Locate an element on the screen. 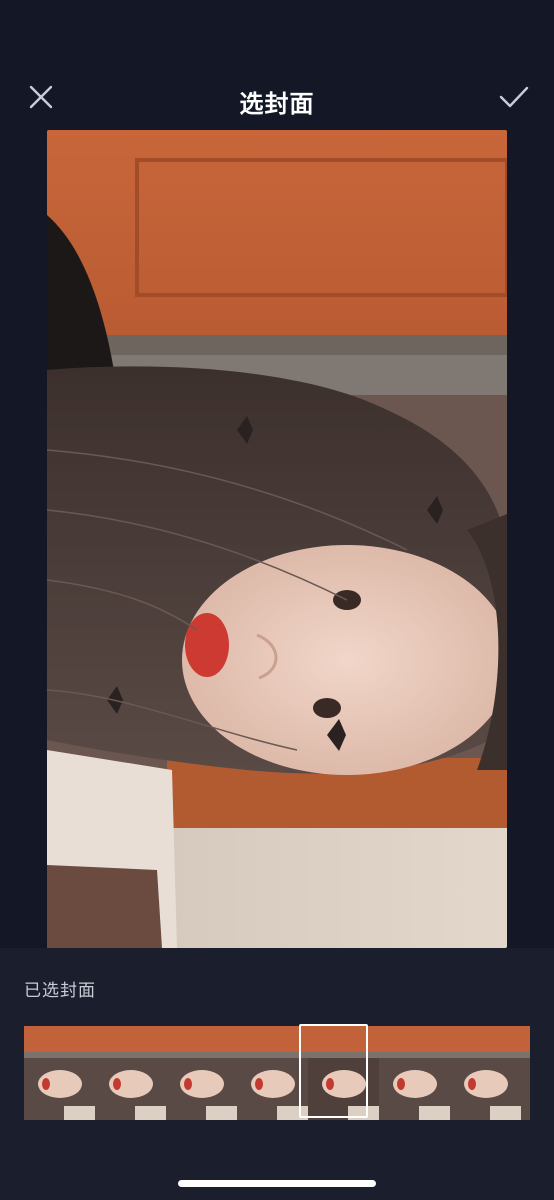 This screenshot has height=1200, width=554. page-title: 选封面 is located at coordinates (277, 104).